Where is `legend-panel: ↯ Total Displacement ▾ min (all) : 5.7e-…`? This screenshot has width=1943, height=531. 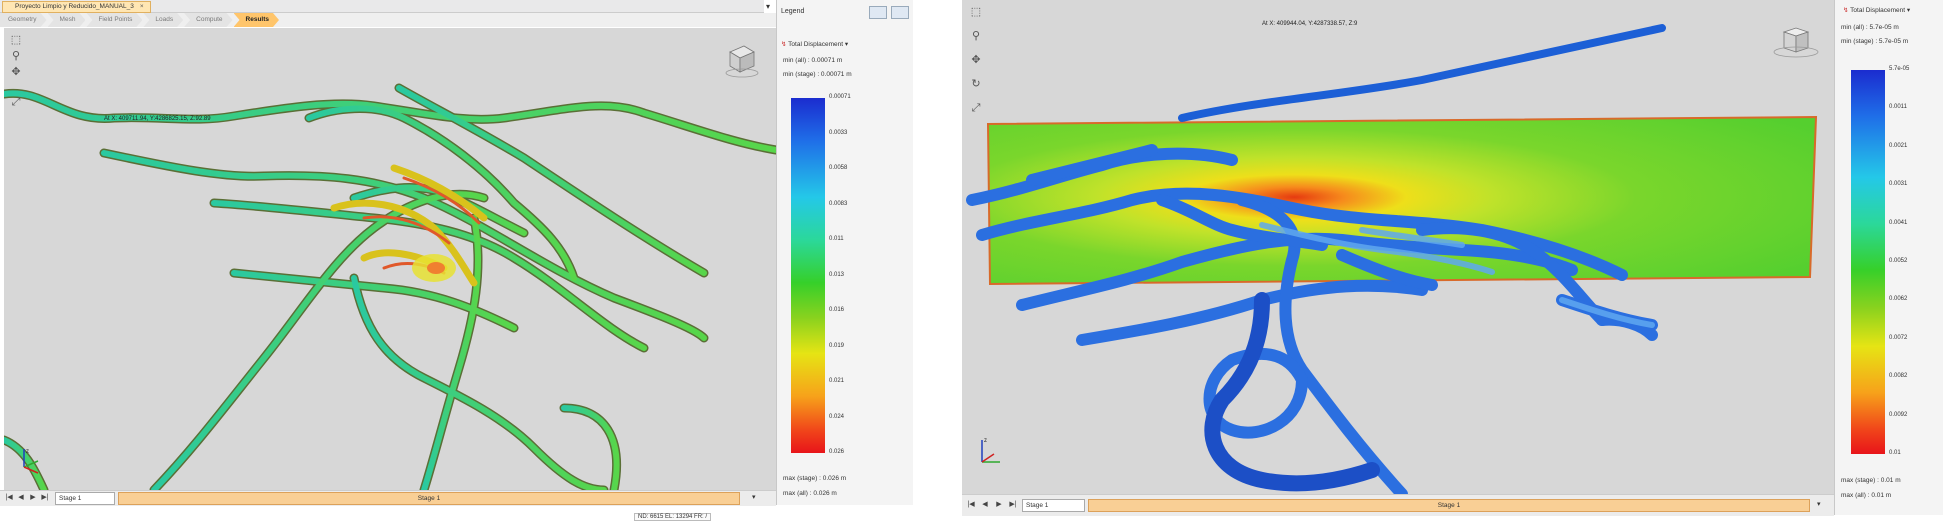
legend-panel: ↯ Total Displacement ▾ min (all) : 5.7e-… is located at coordinates (1888, 257).